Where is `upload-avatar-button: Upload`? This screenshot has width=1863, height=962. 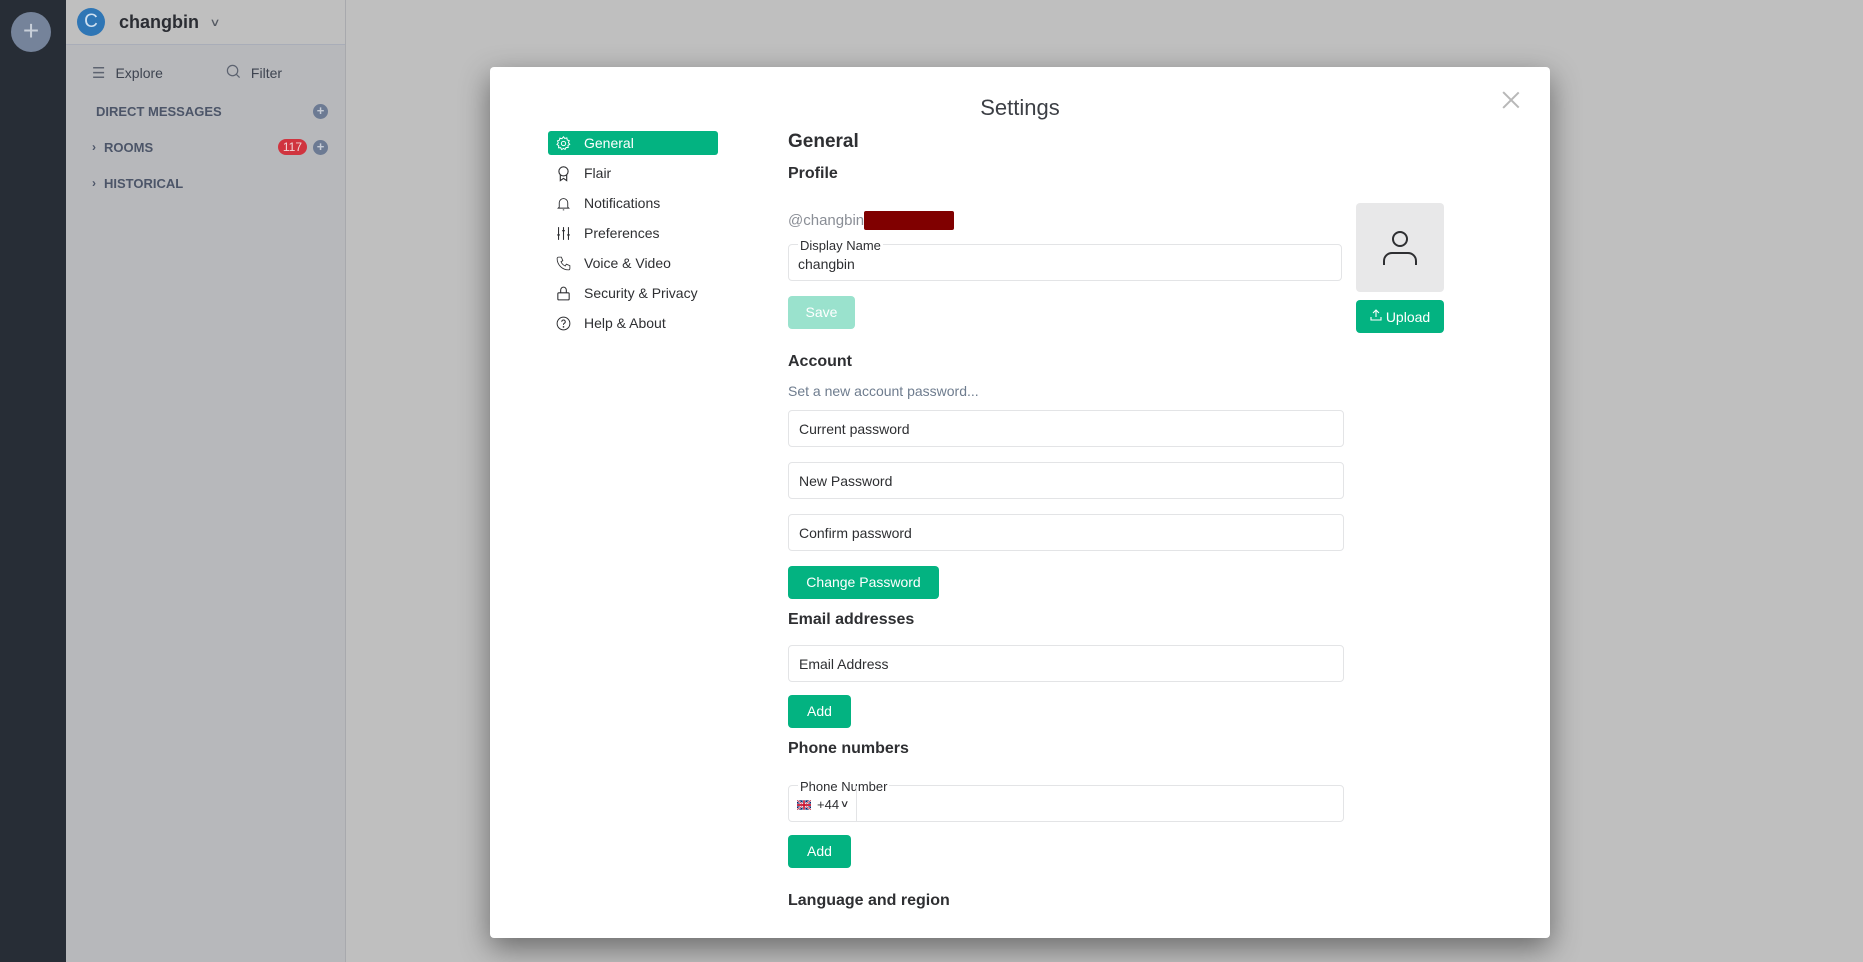 upload-avatar-button: Upload is located at coordinates (1400, 316).